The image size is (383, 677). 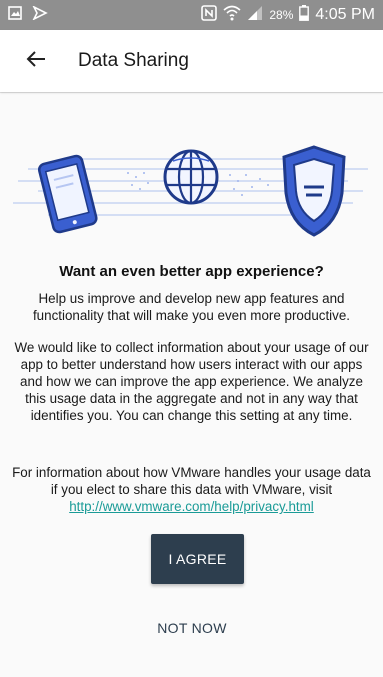 What do you see at coordinates (281, 15) in the screenshot?
I see `battery-percent: 28%` at bounding box center [281, 15].